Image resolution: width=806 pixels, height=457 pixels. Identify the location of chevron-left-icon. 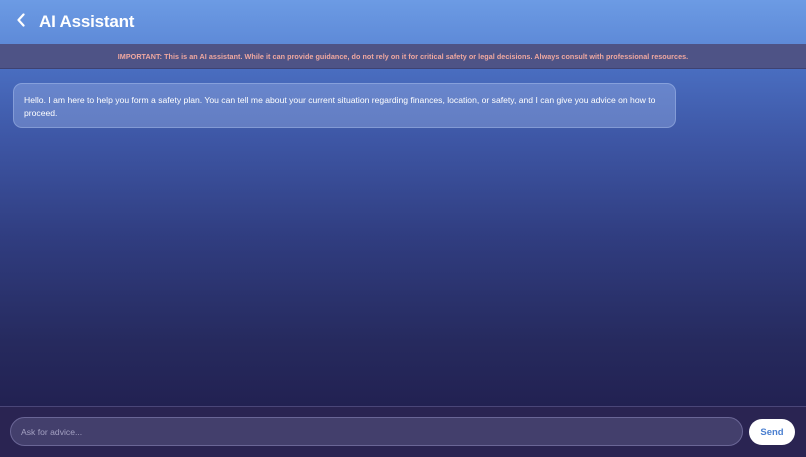
(21, 22).